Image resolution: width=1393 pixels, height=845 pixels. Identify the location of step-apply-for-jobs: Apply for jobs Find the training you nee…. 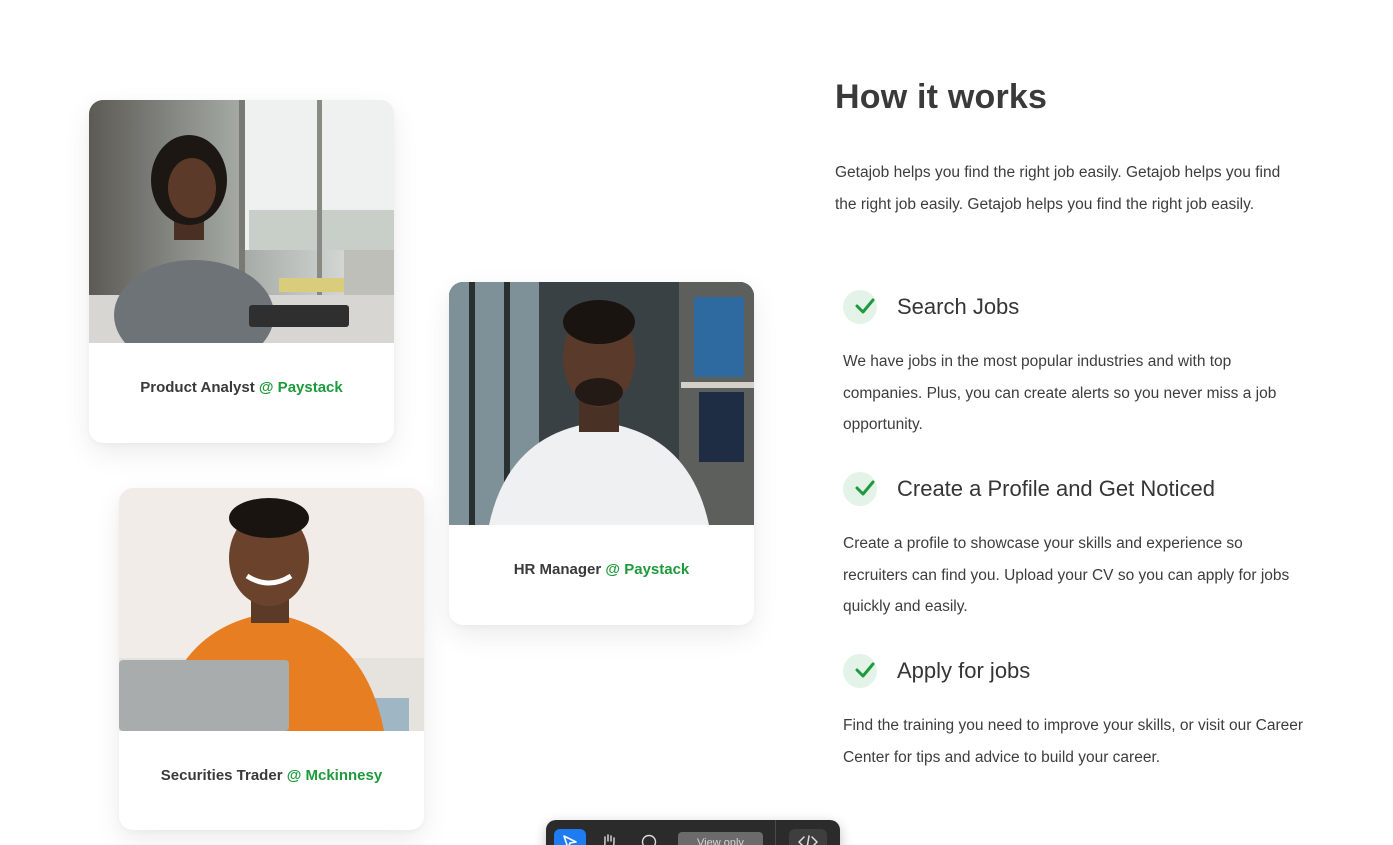
(1075, 713).